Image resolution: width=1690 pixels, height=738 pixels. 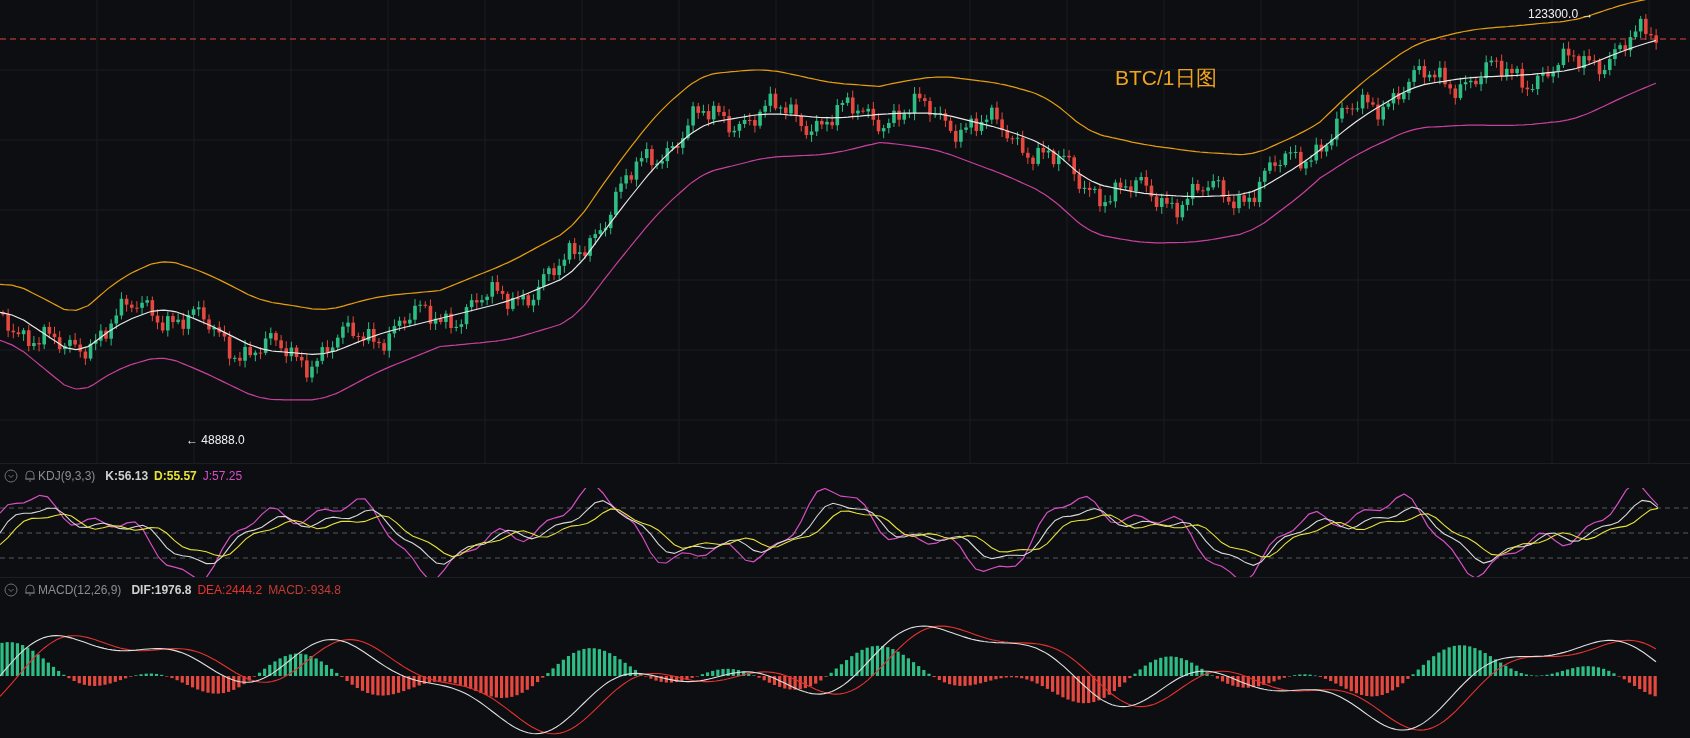 What do you see at coordinates (80, 589) in the screenshot?
I see `indicator-name: MACD(12,26,9)` at bounding box center [80, 589].